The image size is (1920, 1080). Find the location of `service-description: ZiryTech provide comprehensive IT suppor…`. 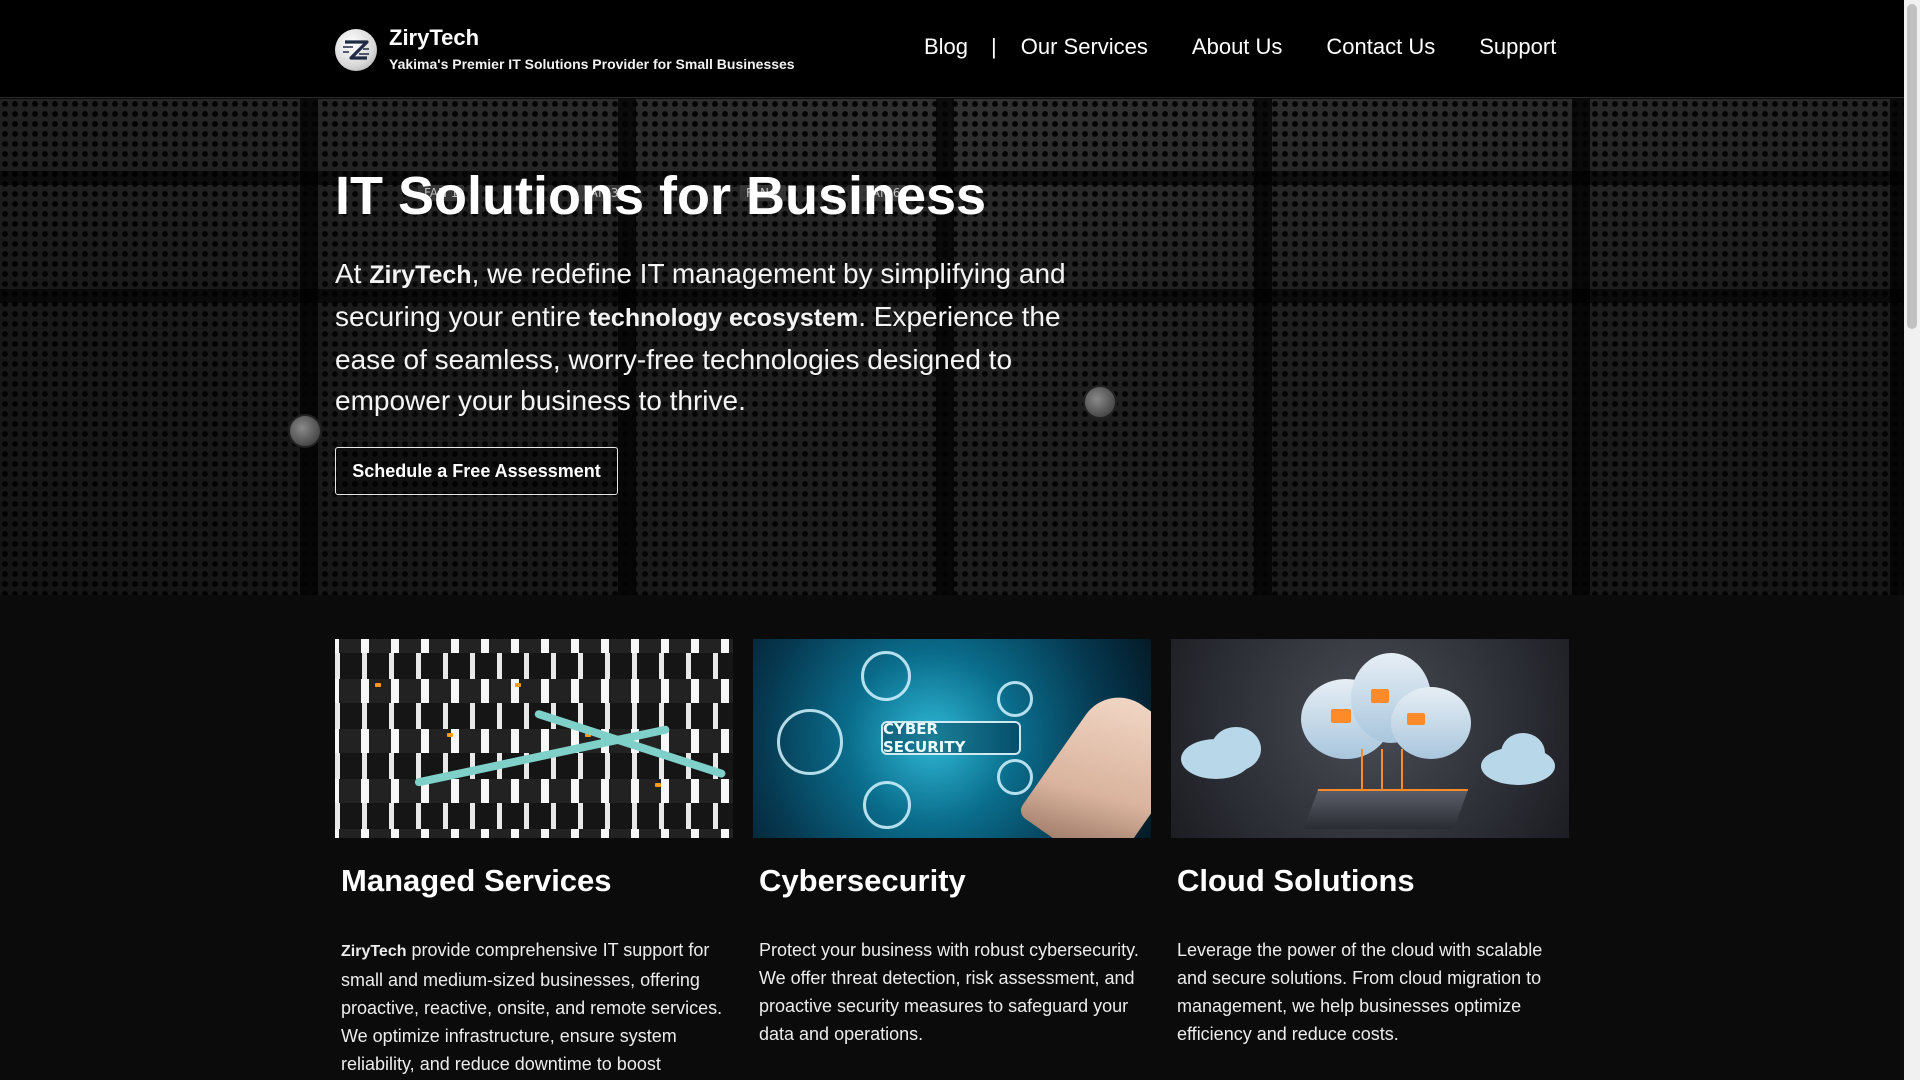

service-description: ZiryTech provide comprehensive IT suppor… is located at coordinates (532, 1007).